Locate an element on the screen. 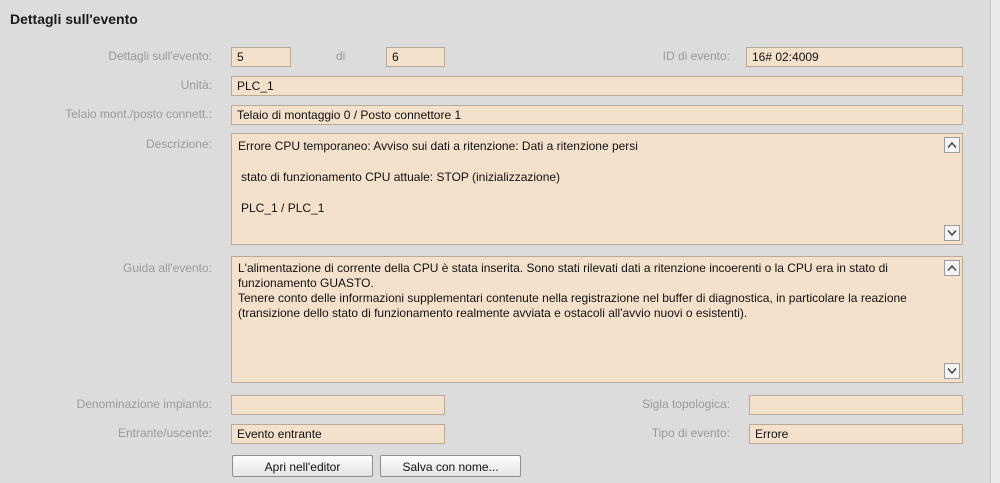 The image size is (1000, 483). topology-label: Sigla topologica: is located at coordinates (685, 404).